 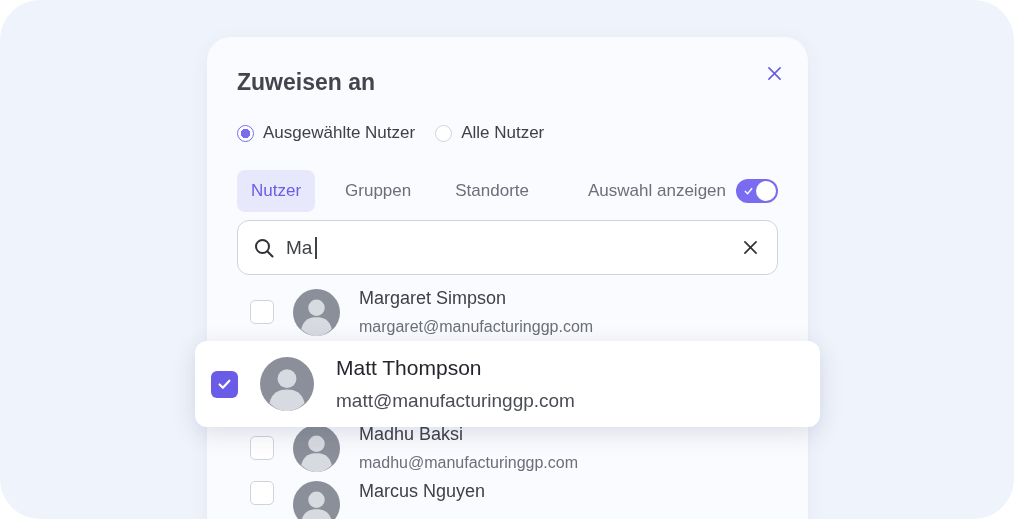 I want to click on radio-option: Alle Nutzer, so click(x=490, y=133).